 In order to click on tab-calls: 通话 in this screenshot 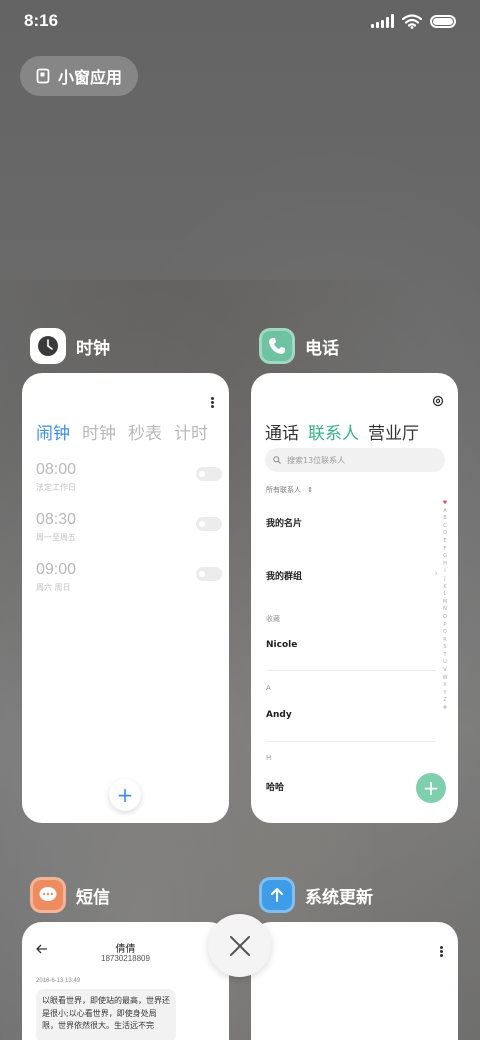, I will do `click(282, 431)`.